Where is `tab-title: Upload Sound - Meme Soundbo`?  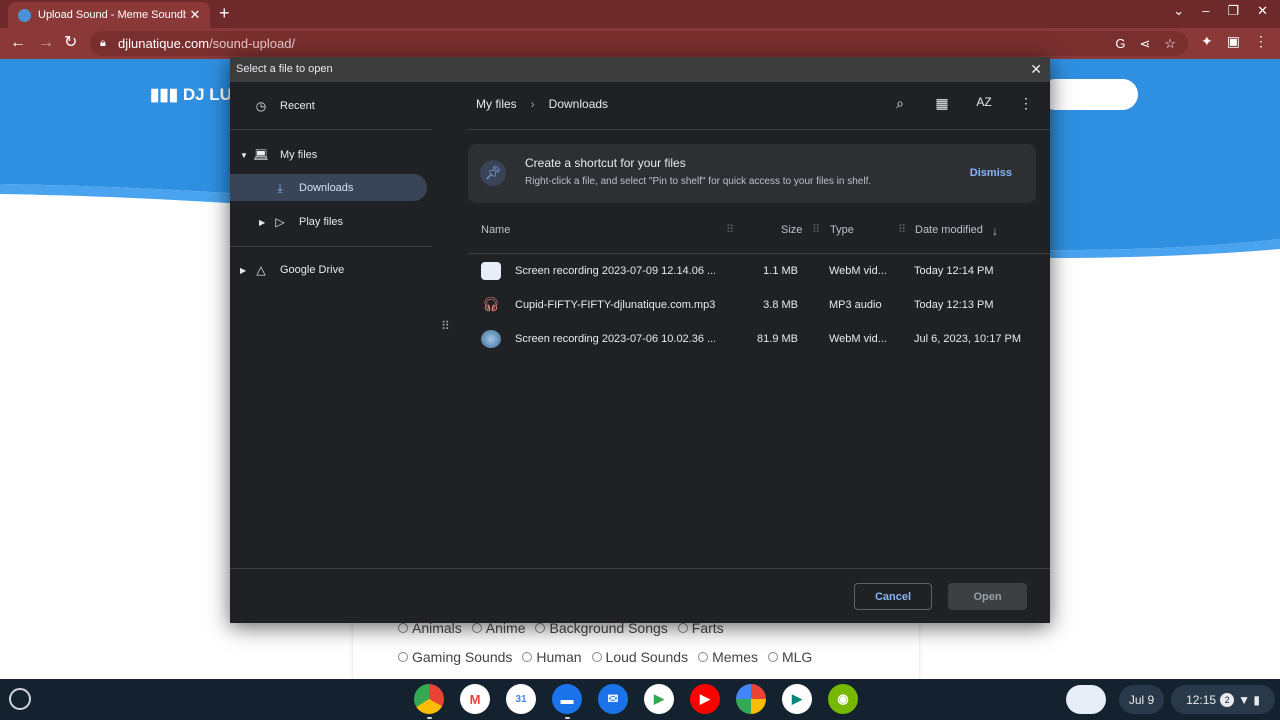
tab-title: Upload Sound - Meme Soundbo is located at coordinates (112, 15).